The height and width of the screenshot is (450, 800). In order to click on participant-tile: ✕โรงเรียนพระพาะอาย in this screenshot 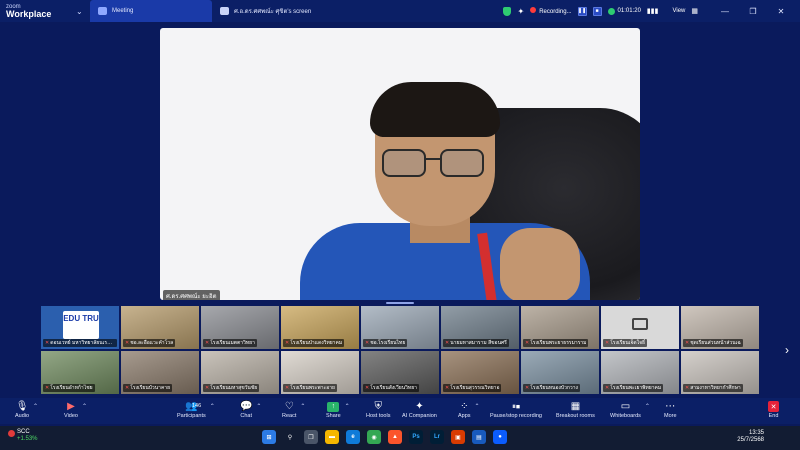, I will do `click(320, 372)`.